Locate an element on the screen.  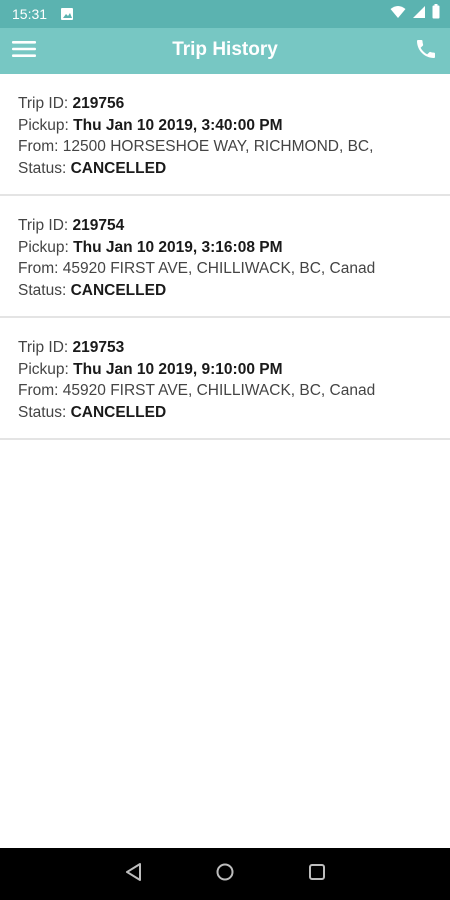
recents-icon is located at coordinates (317, 874).